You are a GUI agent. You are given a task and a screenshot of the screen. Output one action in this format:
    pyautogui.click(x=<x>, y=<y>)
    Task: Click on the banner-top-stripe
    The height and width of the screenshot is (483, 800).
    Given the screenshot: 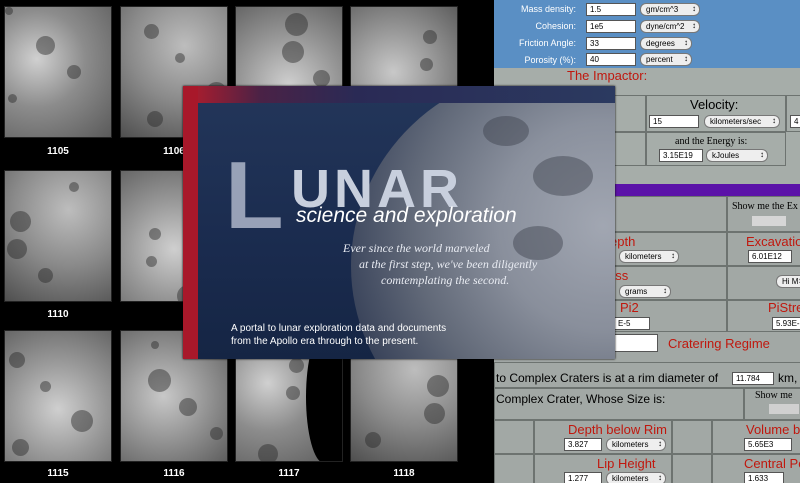 What is the action you would take?
    pyautogui.click(x=399, y=94)
    